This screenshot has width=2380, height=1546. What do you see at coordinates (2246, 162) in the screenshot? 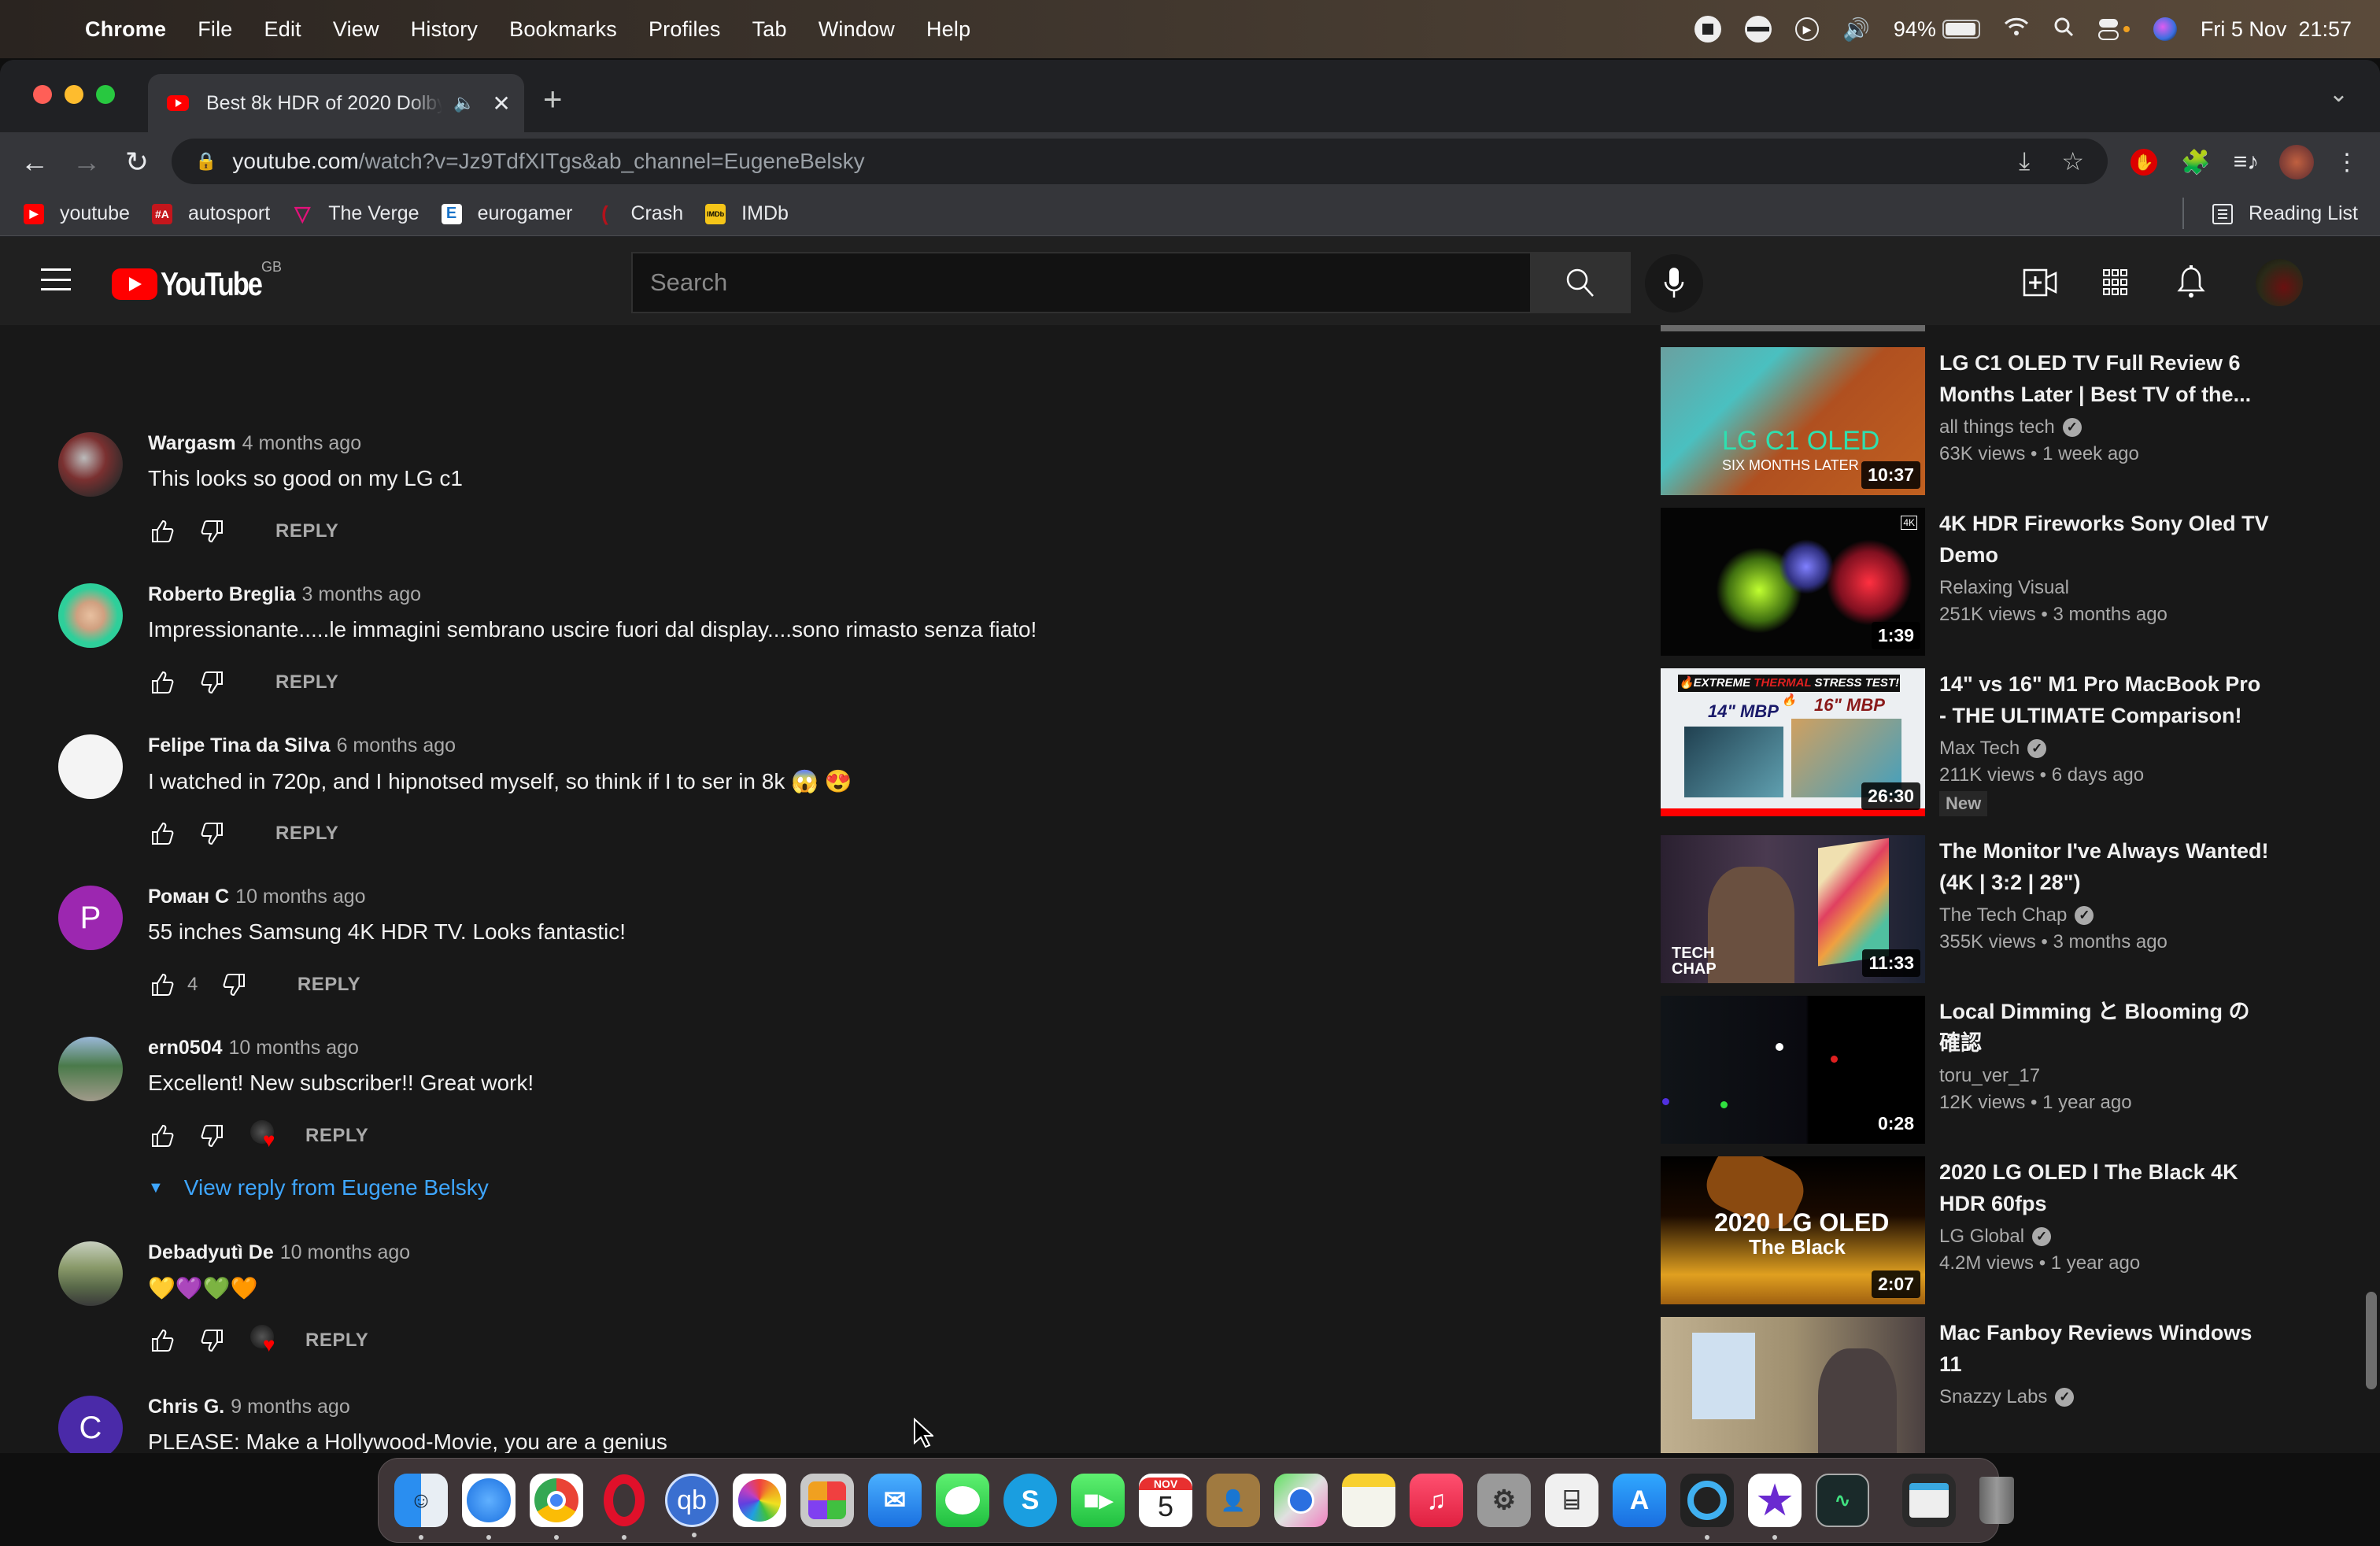
I see `media-control-icon: ≡♪` at bounding box center [2246, 162].